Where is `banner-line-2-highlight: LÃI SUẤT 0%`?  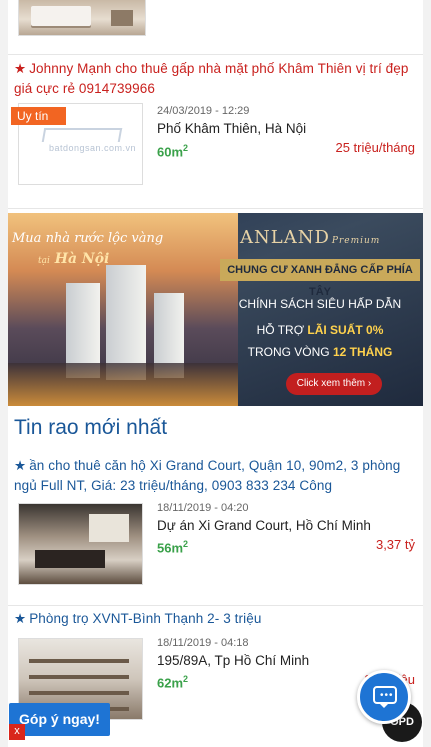 banner-line-2-highlight: LÃI SUẤT 0% is located at coordinates (345, 330).